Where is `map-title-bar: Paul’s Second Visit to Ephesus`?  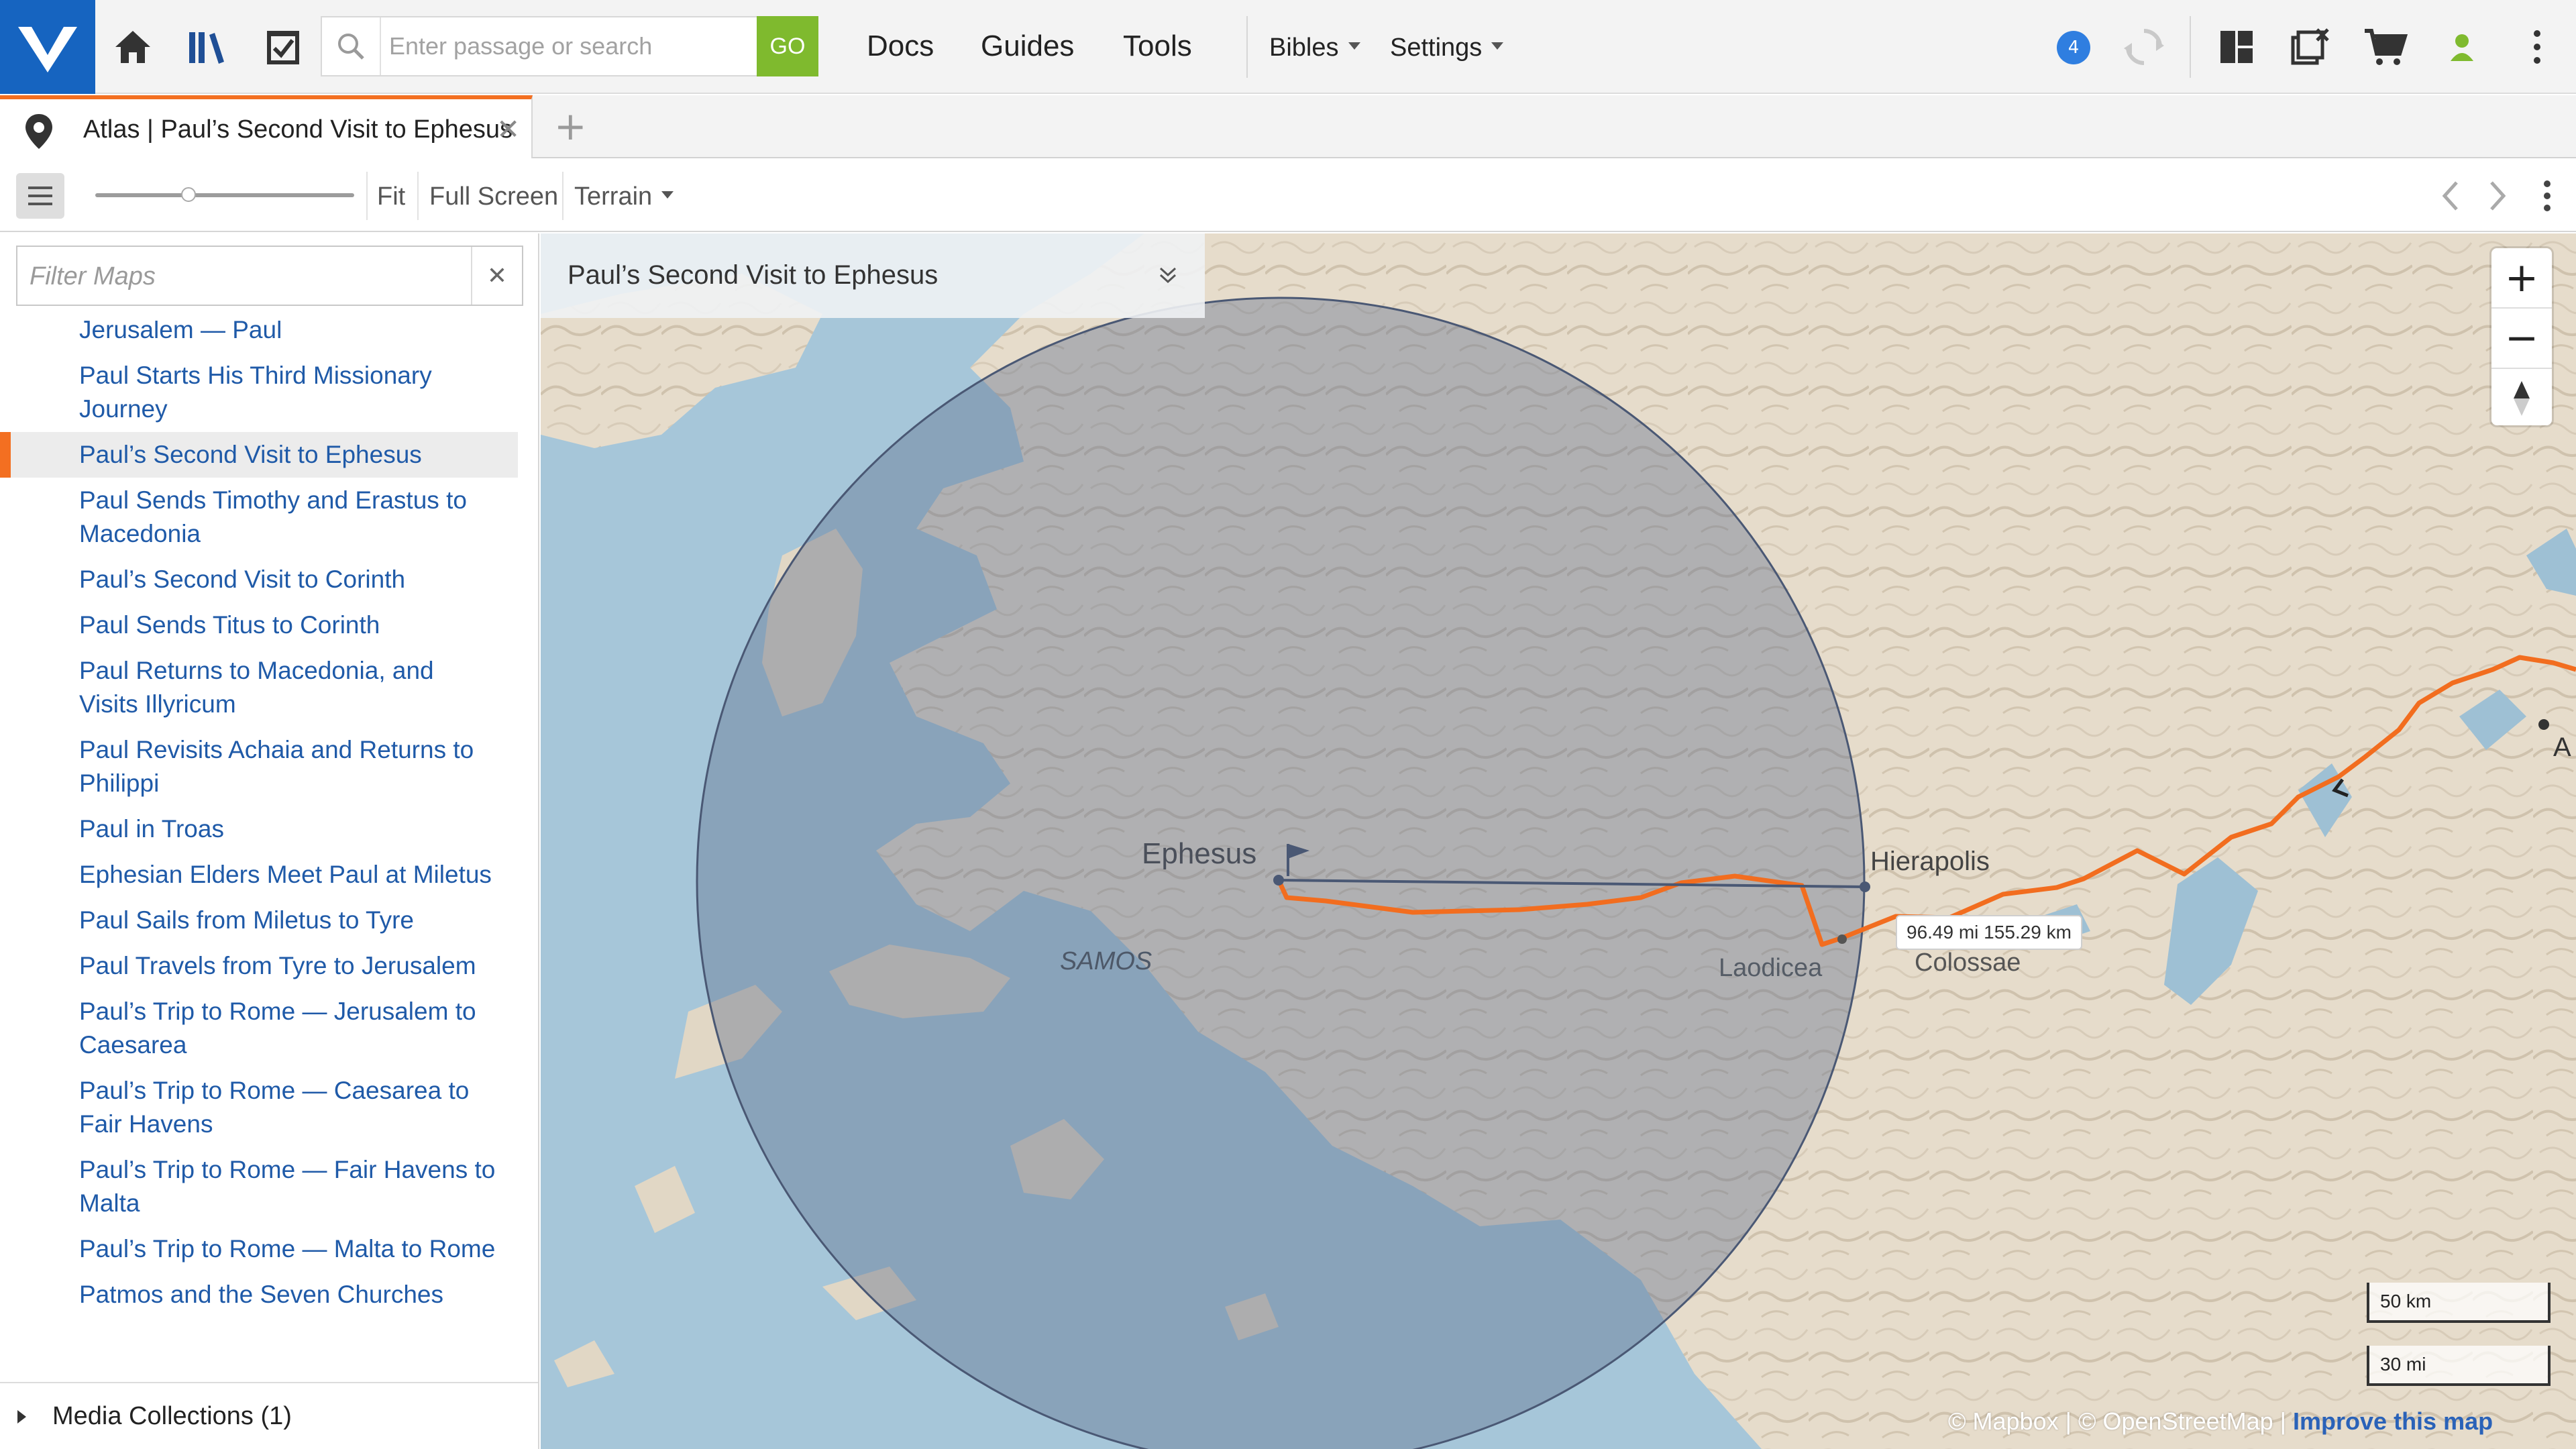
map-title-bar: Paul’s Second Visit to Ephesus is located at coordinates (873, 275).